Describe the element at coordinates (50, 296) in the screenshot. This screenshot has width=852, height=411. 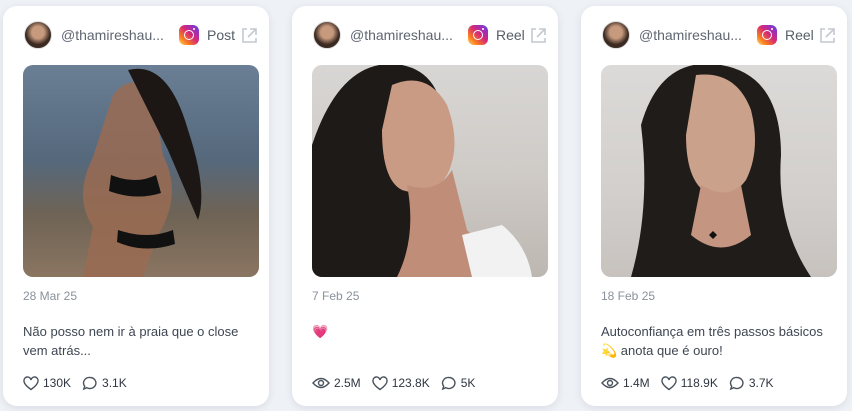
I see `post-date: 28 Mar 25` at that location.